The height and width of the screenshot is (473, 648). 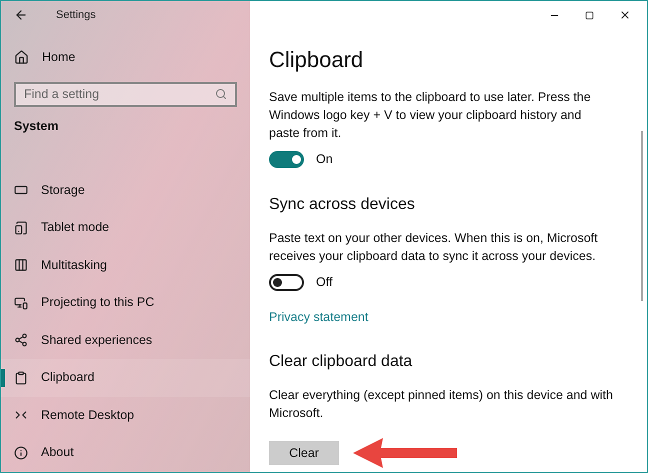 I want to click on window-title: Settings, so click(x=76, y=15).